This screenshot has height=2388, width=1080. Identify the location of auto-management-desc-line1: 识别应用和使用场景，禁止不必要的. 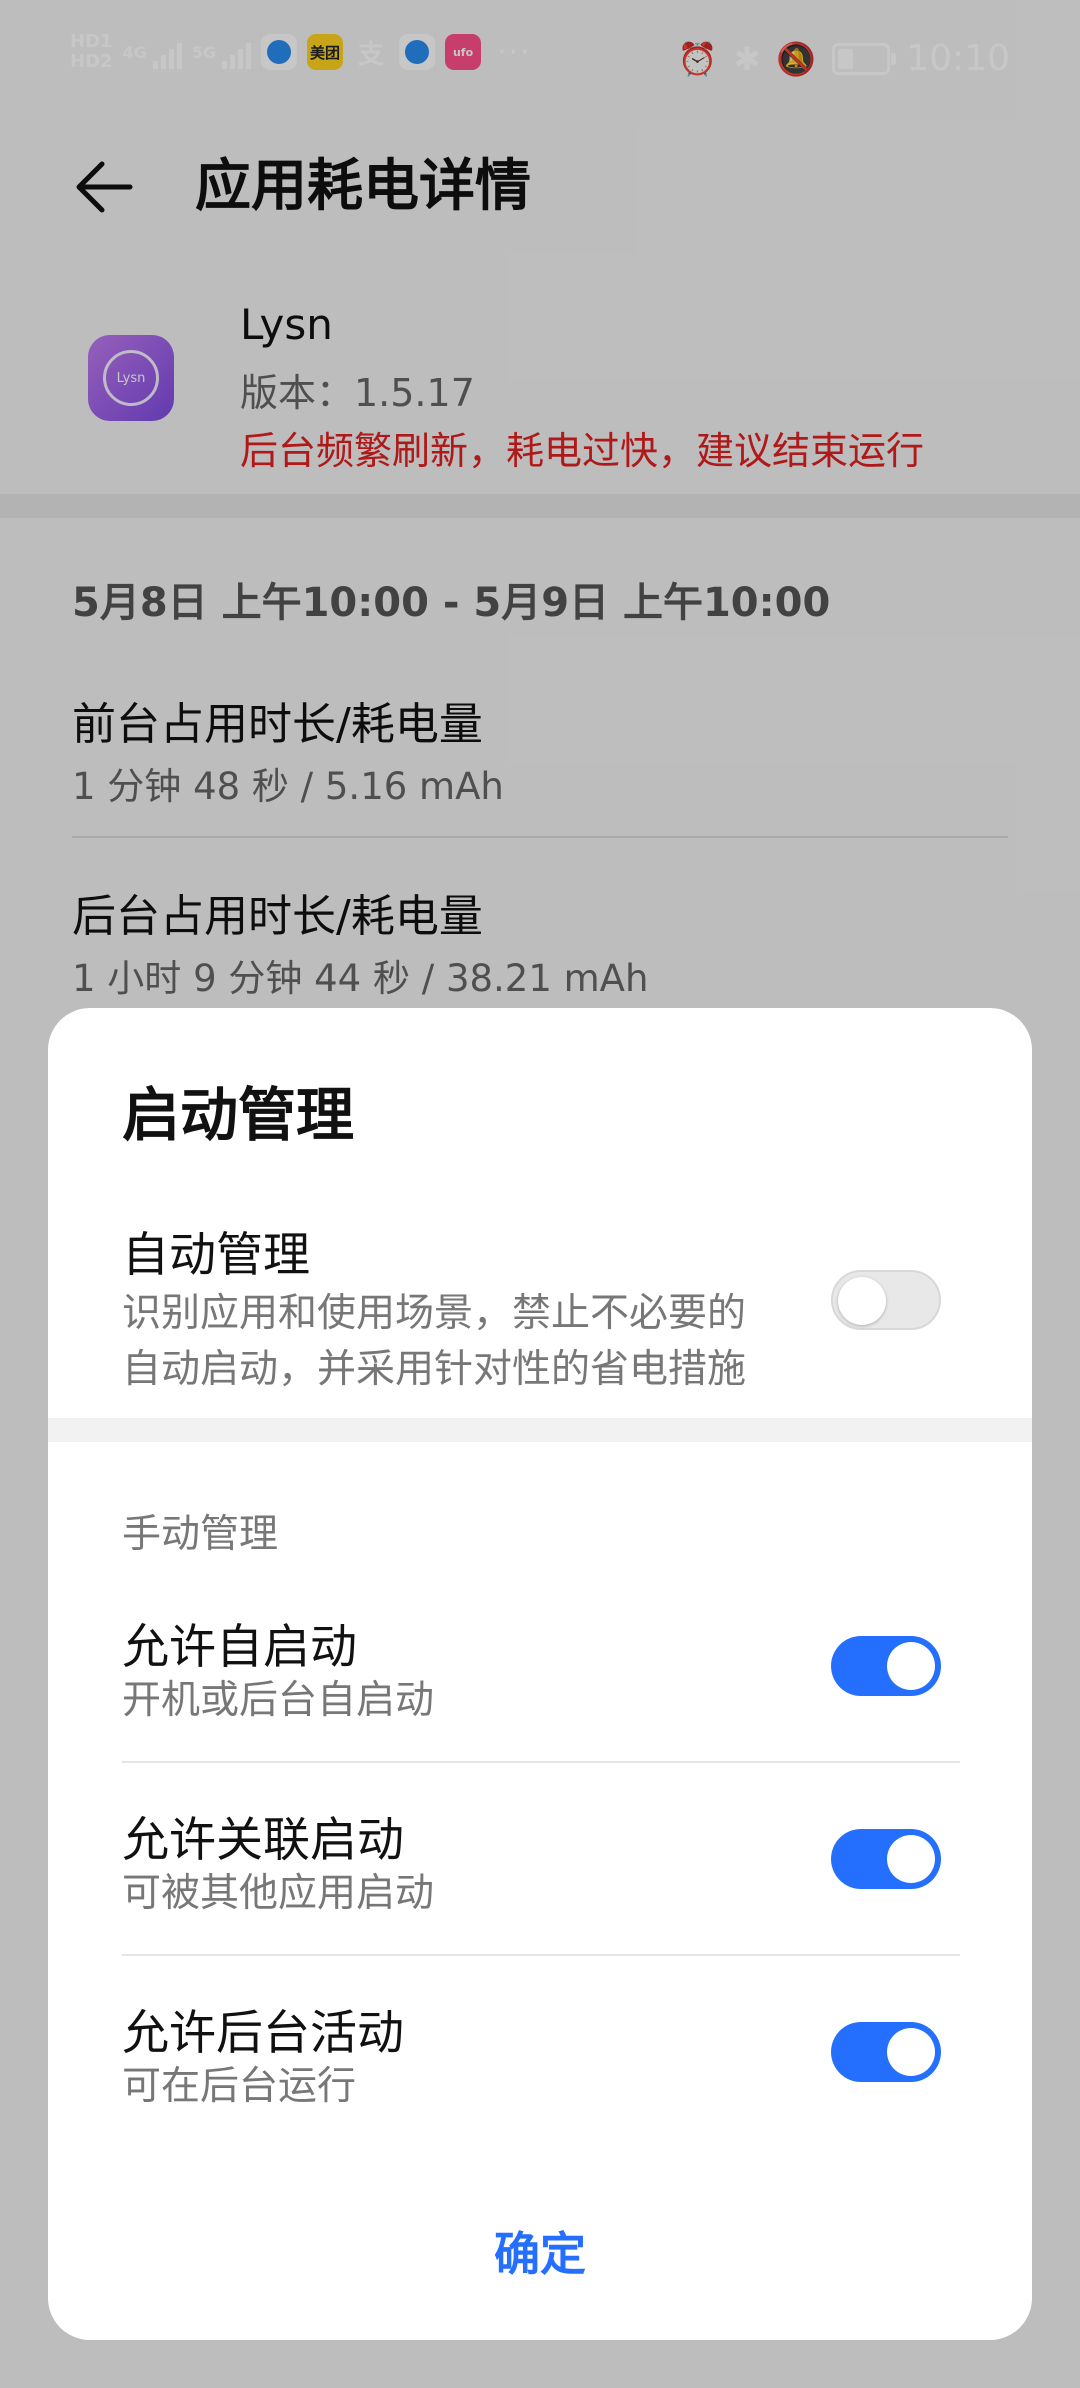
(434, 1313).